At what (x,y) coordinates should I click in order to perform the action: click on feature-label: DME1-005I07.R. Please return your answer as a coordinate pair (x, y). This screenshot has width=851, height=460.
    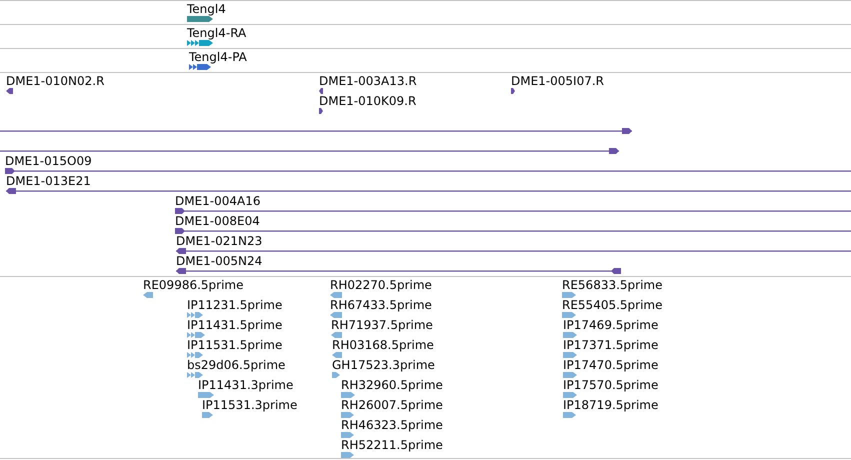
    Looking at the image, I should click on (557, 81).